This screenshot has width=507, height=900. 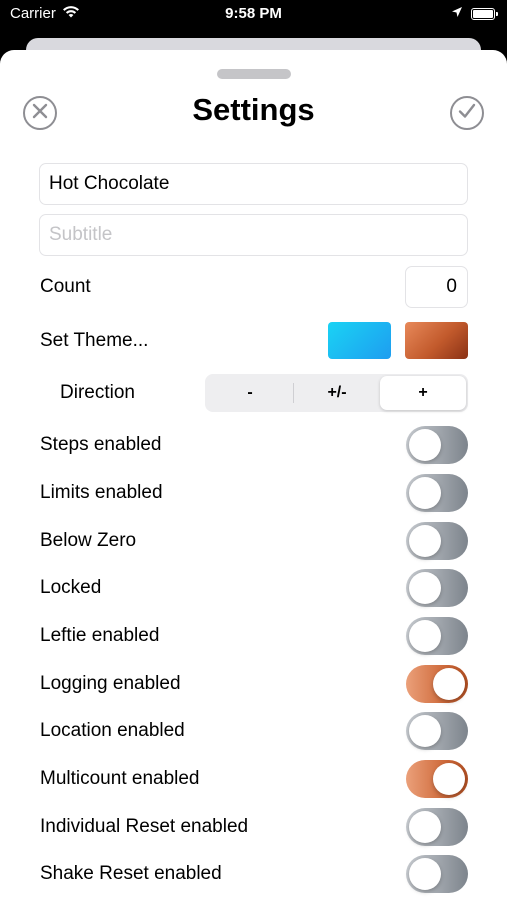 What do you see at coordinates (88, 540) in the screenshot?
I see `below-zero-label: Below Zero` at bounding box center [88, 540].